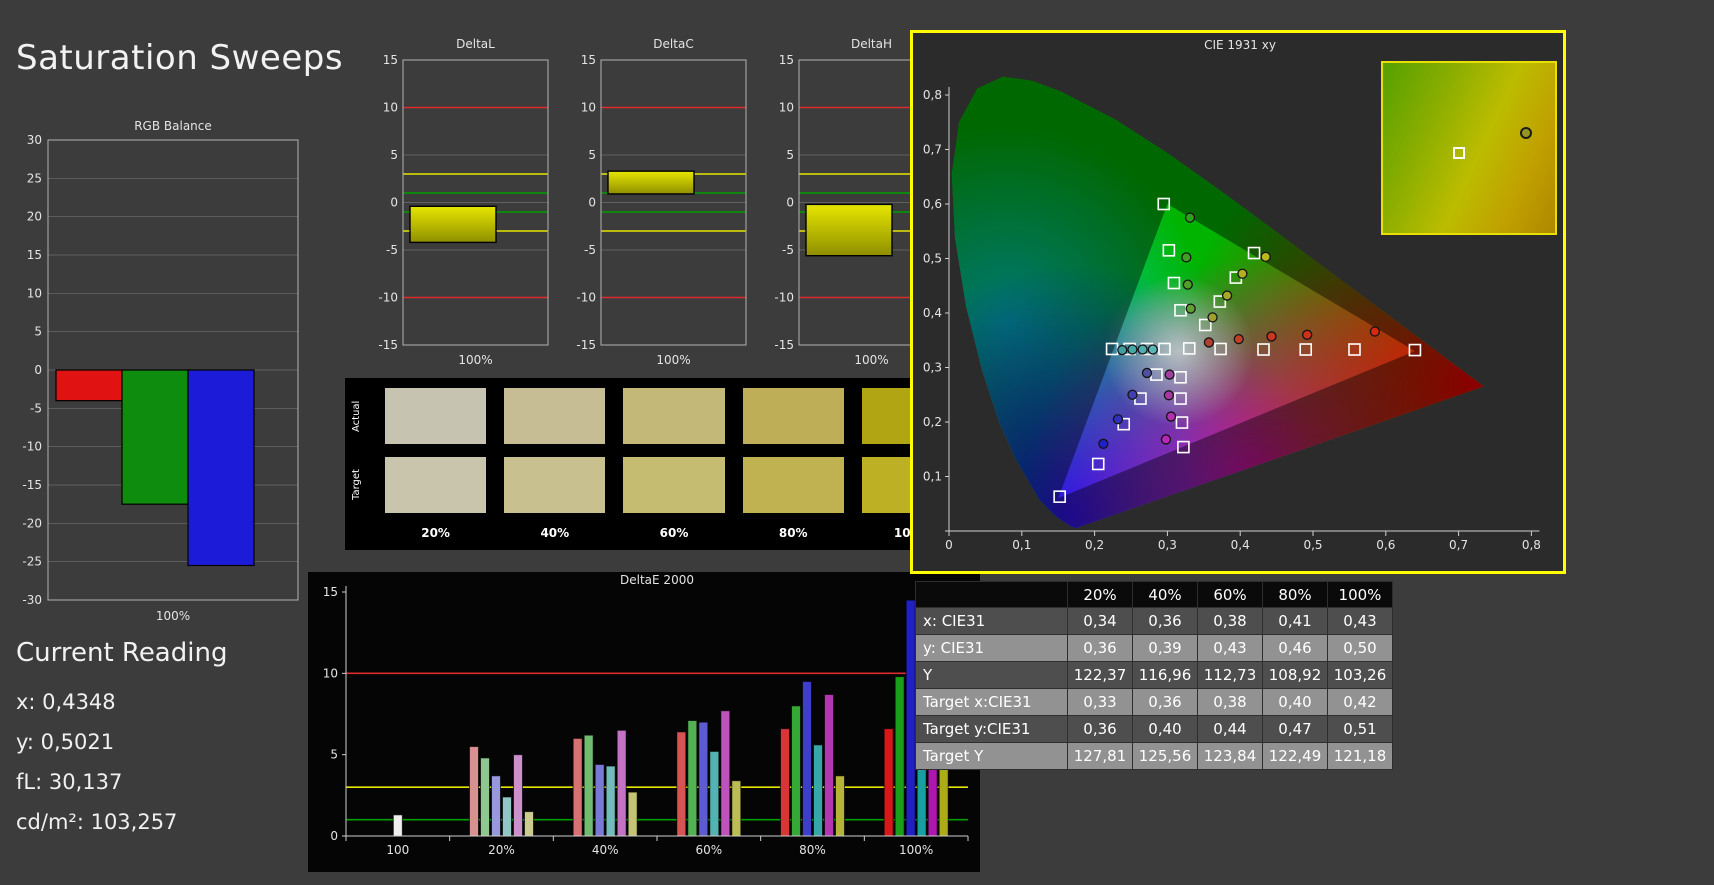 The image size is (1714, 885). I want to click on svg-text: 0,2, so click(932, 422).